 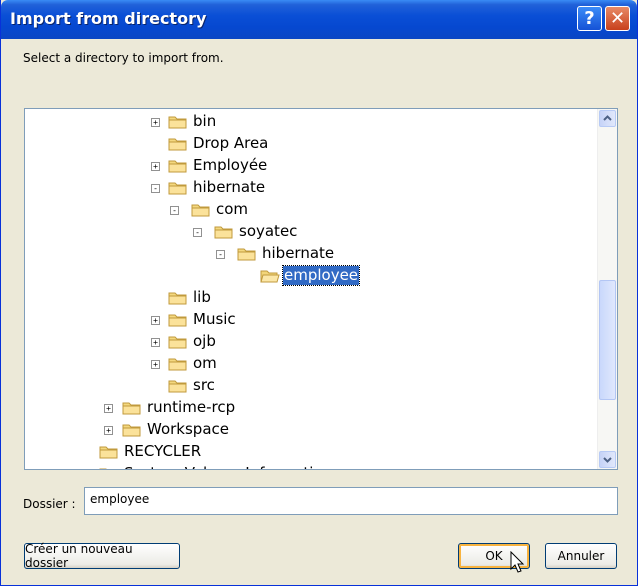 I want to click on tree-node-label: bin, so click(x=204, y=121).